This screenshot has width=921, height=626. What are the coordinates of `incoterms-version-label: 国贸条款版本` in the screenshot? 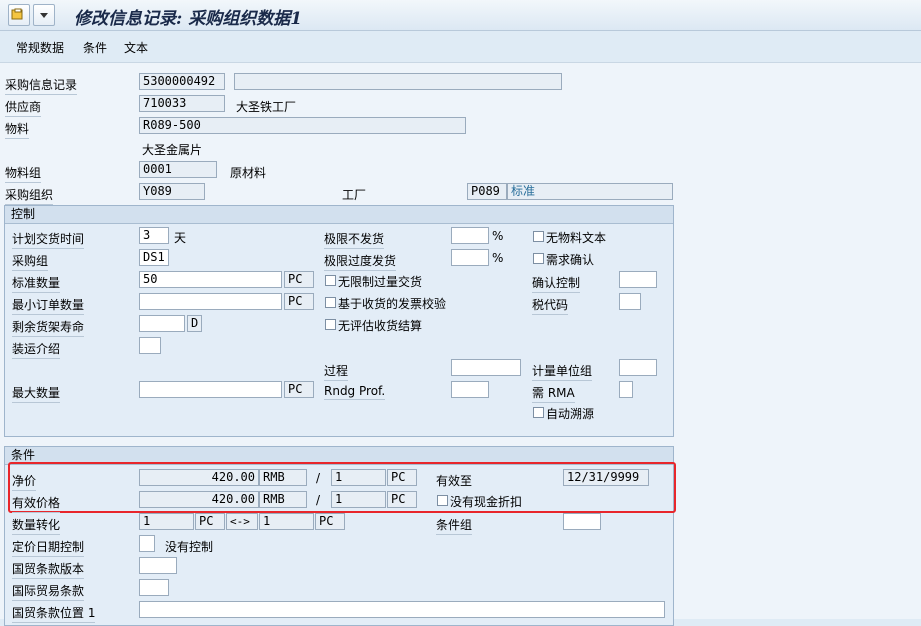 It's located at (48, 569).